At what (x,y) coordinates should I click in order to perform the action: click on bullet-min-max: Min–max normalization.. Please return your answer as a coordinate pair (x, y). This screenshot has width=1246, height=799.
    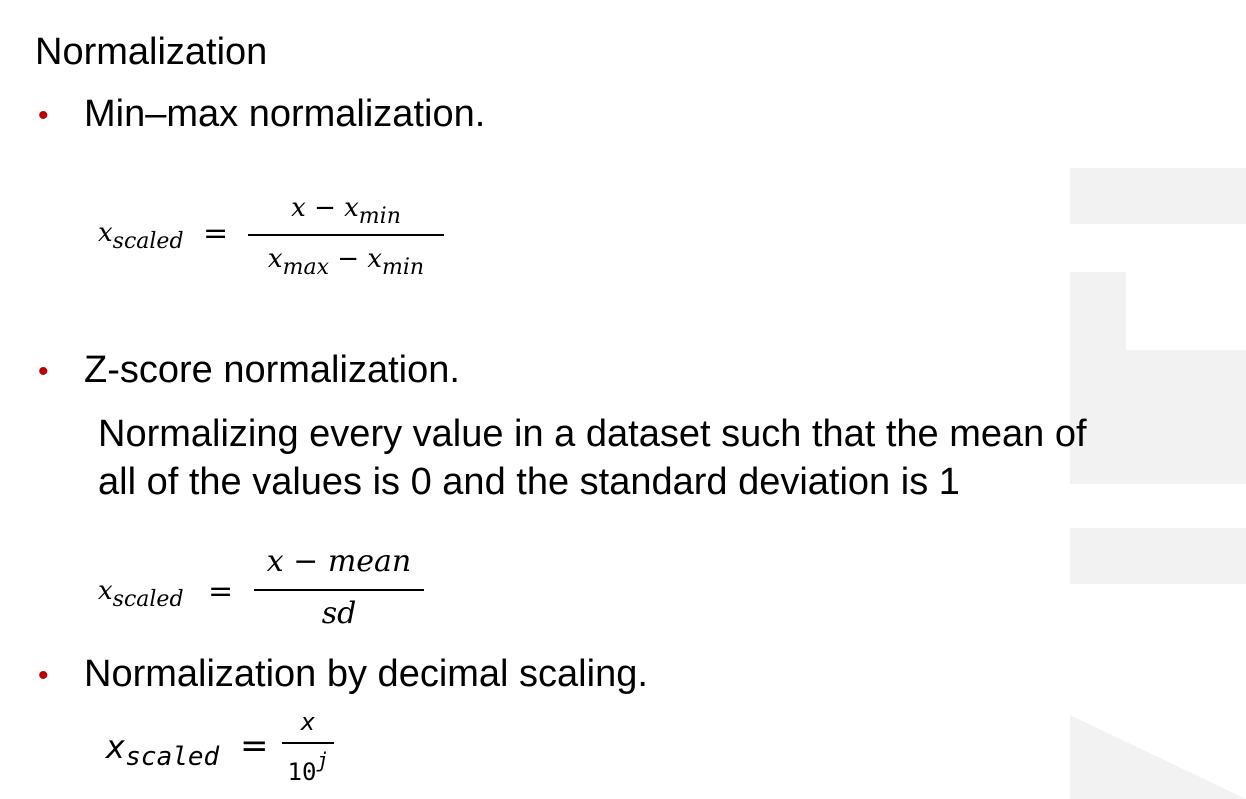
    Looking at the image, I should click on (285, 114).